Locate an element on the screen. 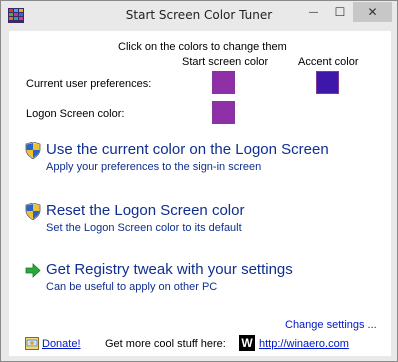  more-stuff-label: Get more cool stuff here: is located at coordinates (165, 344).